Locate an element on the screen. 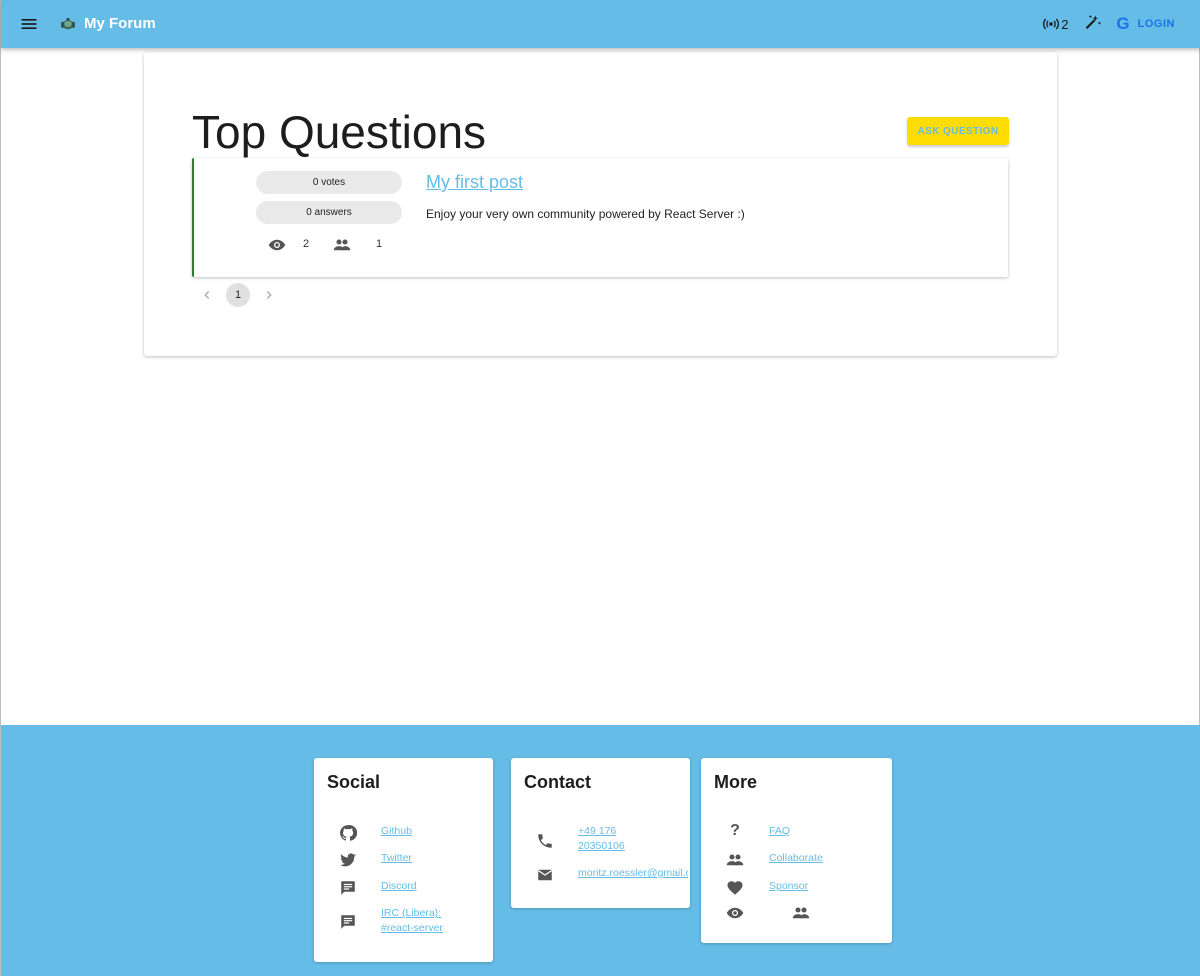  chevron-right-icon is located at coordinates (269, 295).